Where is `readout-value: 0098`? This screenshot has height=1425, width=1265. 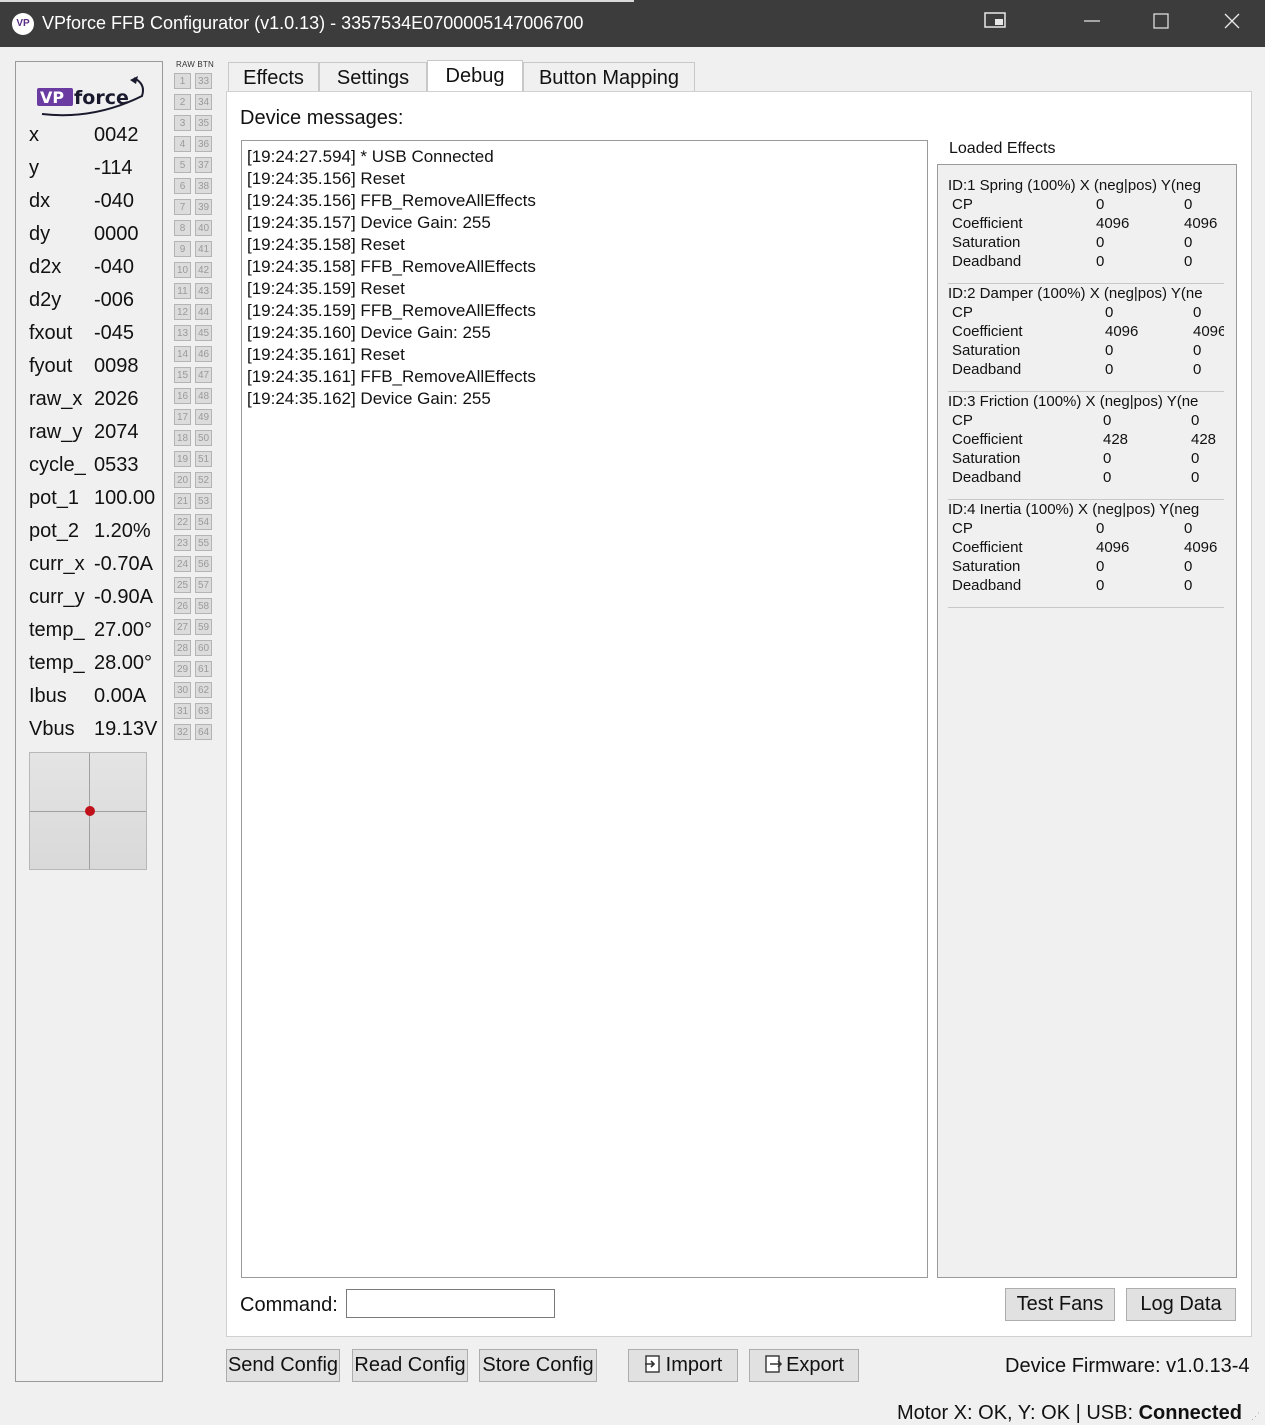
readout-value: 0098 is located at coordinates (116, 366).